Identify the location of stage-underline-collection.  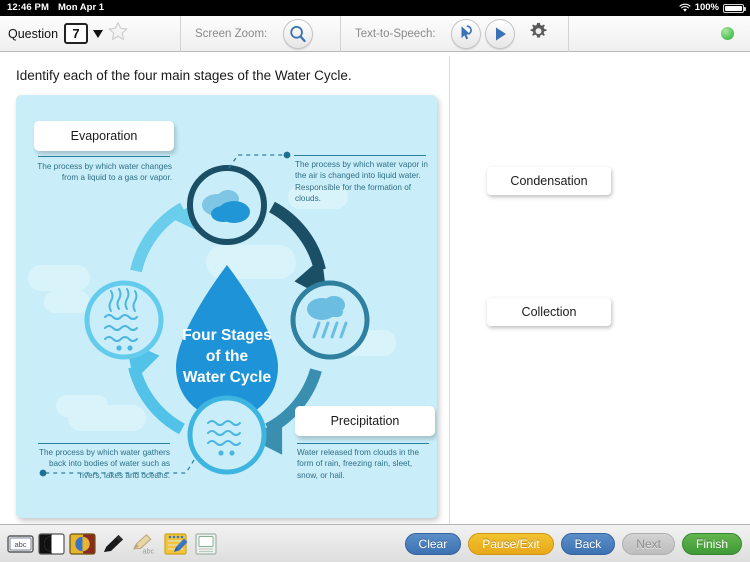
(104, 443).